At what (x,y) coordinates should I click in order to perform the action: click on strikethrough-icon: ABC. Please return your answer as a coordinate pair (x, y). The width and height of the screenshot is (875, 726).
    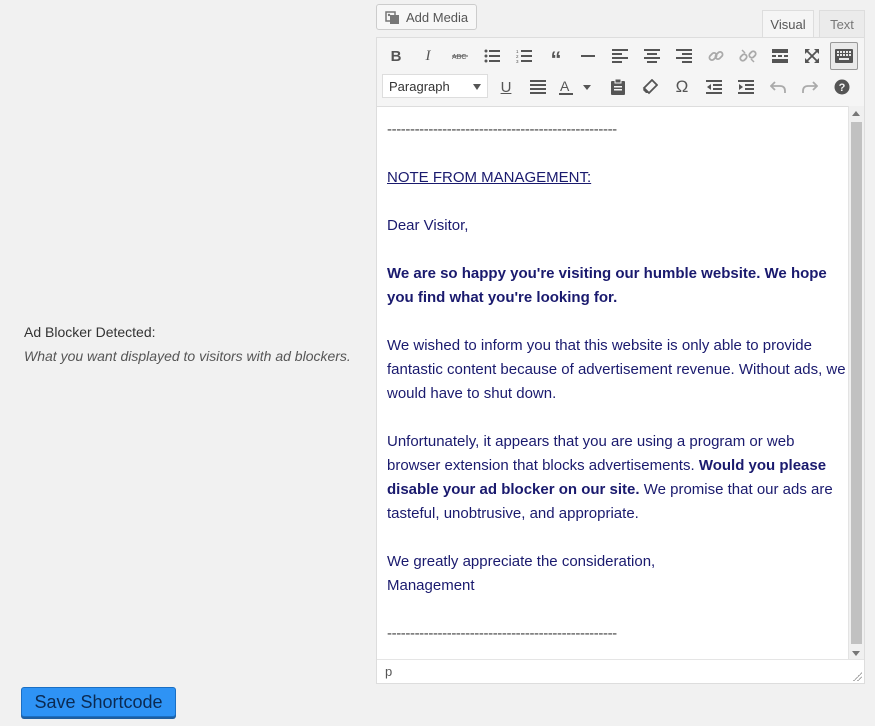
    Looking at the image, I should click on (460, 56).